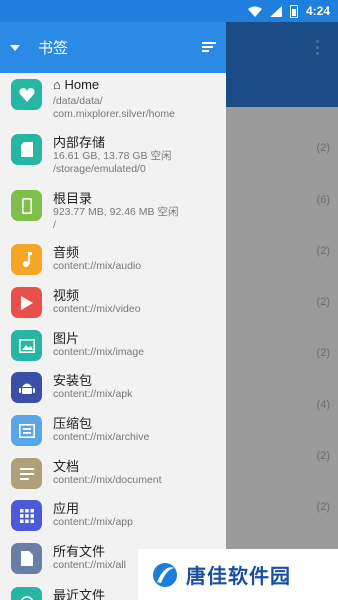 This screenshot has width=338, height=600. I want to click on bookmark-name: 音频, so click(66, 252).